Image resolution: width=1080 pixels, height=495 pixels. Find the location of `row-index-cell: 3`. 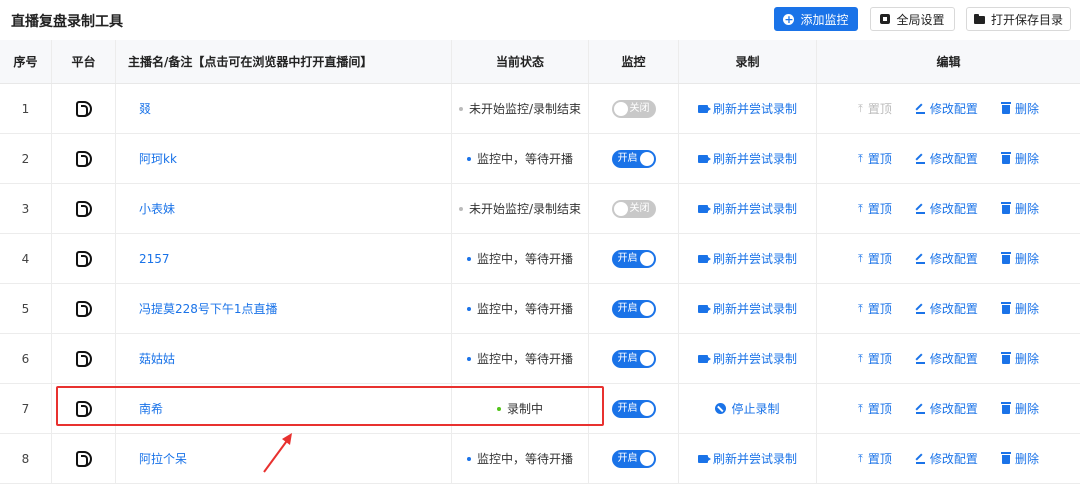

row-index-cell: 3 is located at coordinates (26, 208).